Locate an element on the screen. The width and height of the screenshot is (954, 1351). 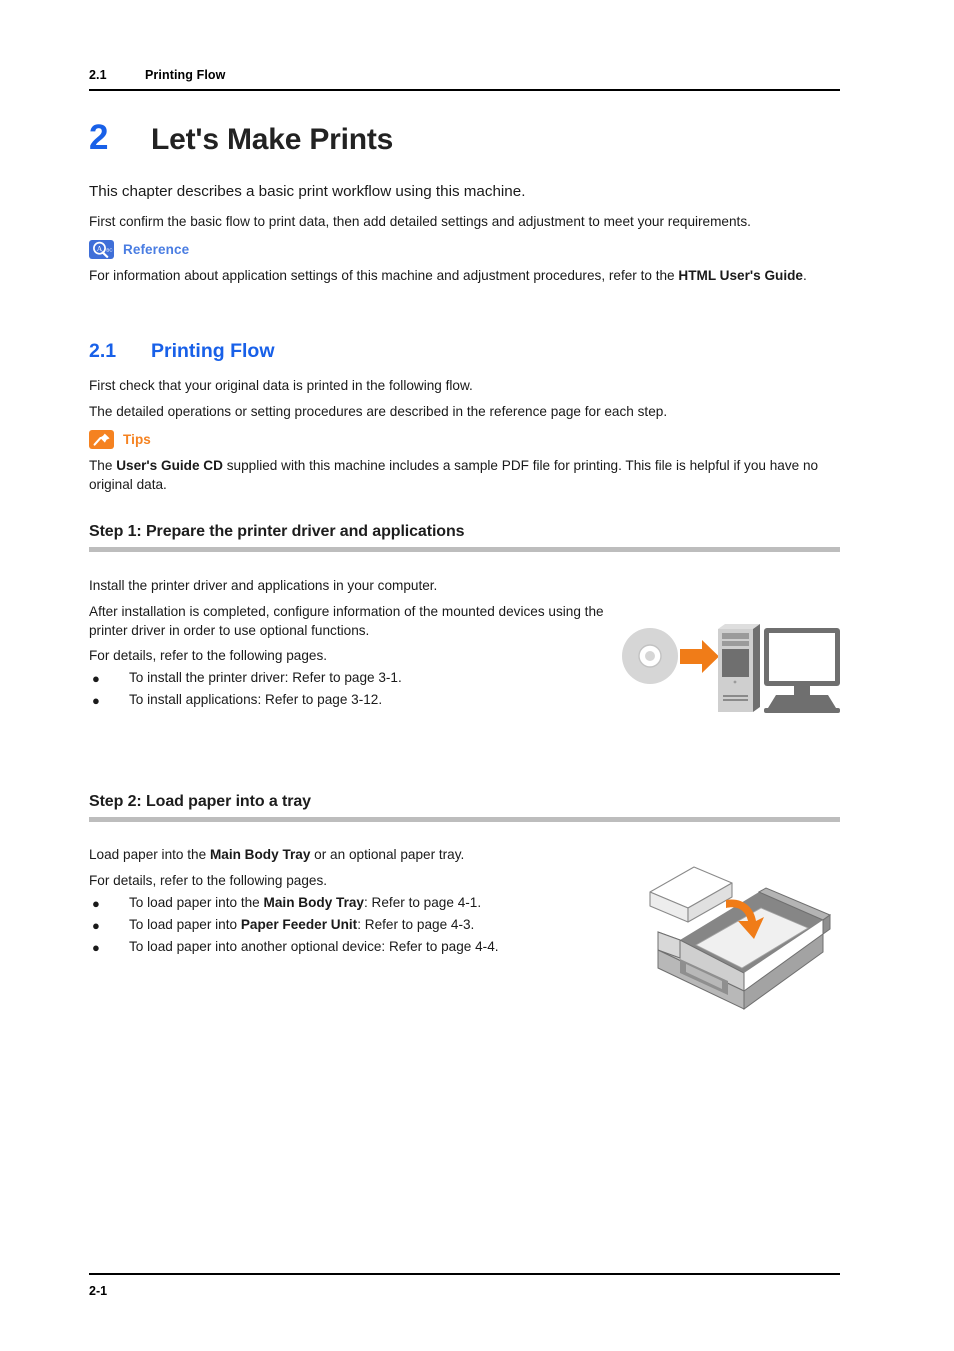
svg-text: BC is located at coordinates (109, 250).